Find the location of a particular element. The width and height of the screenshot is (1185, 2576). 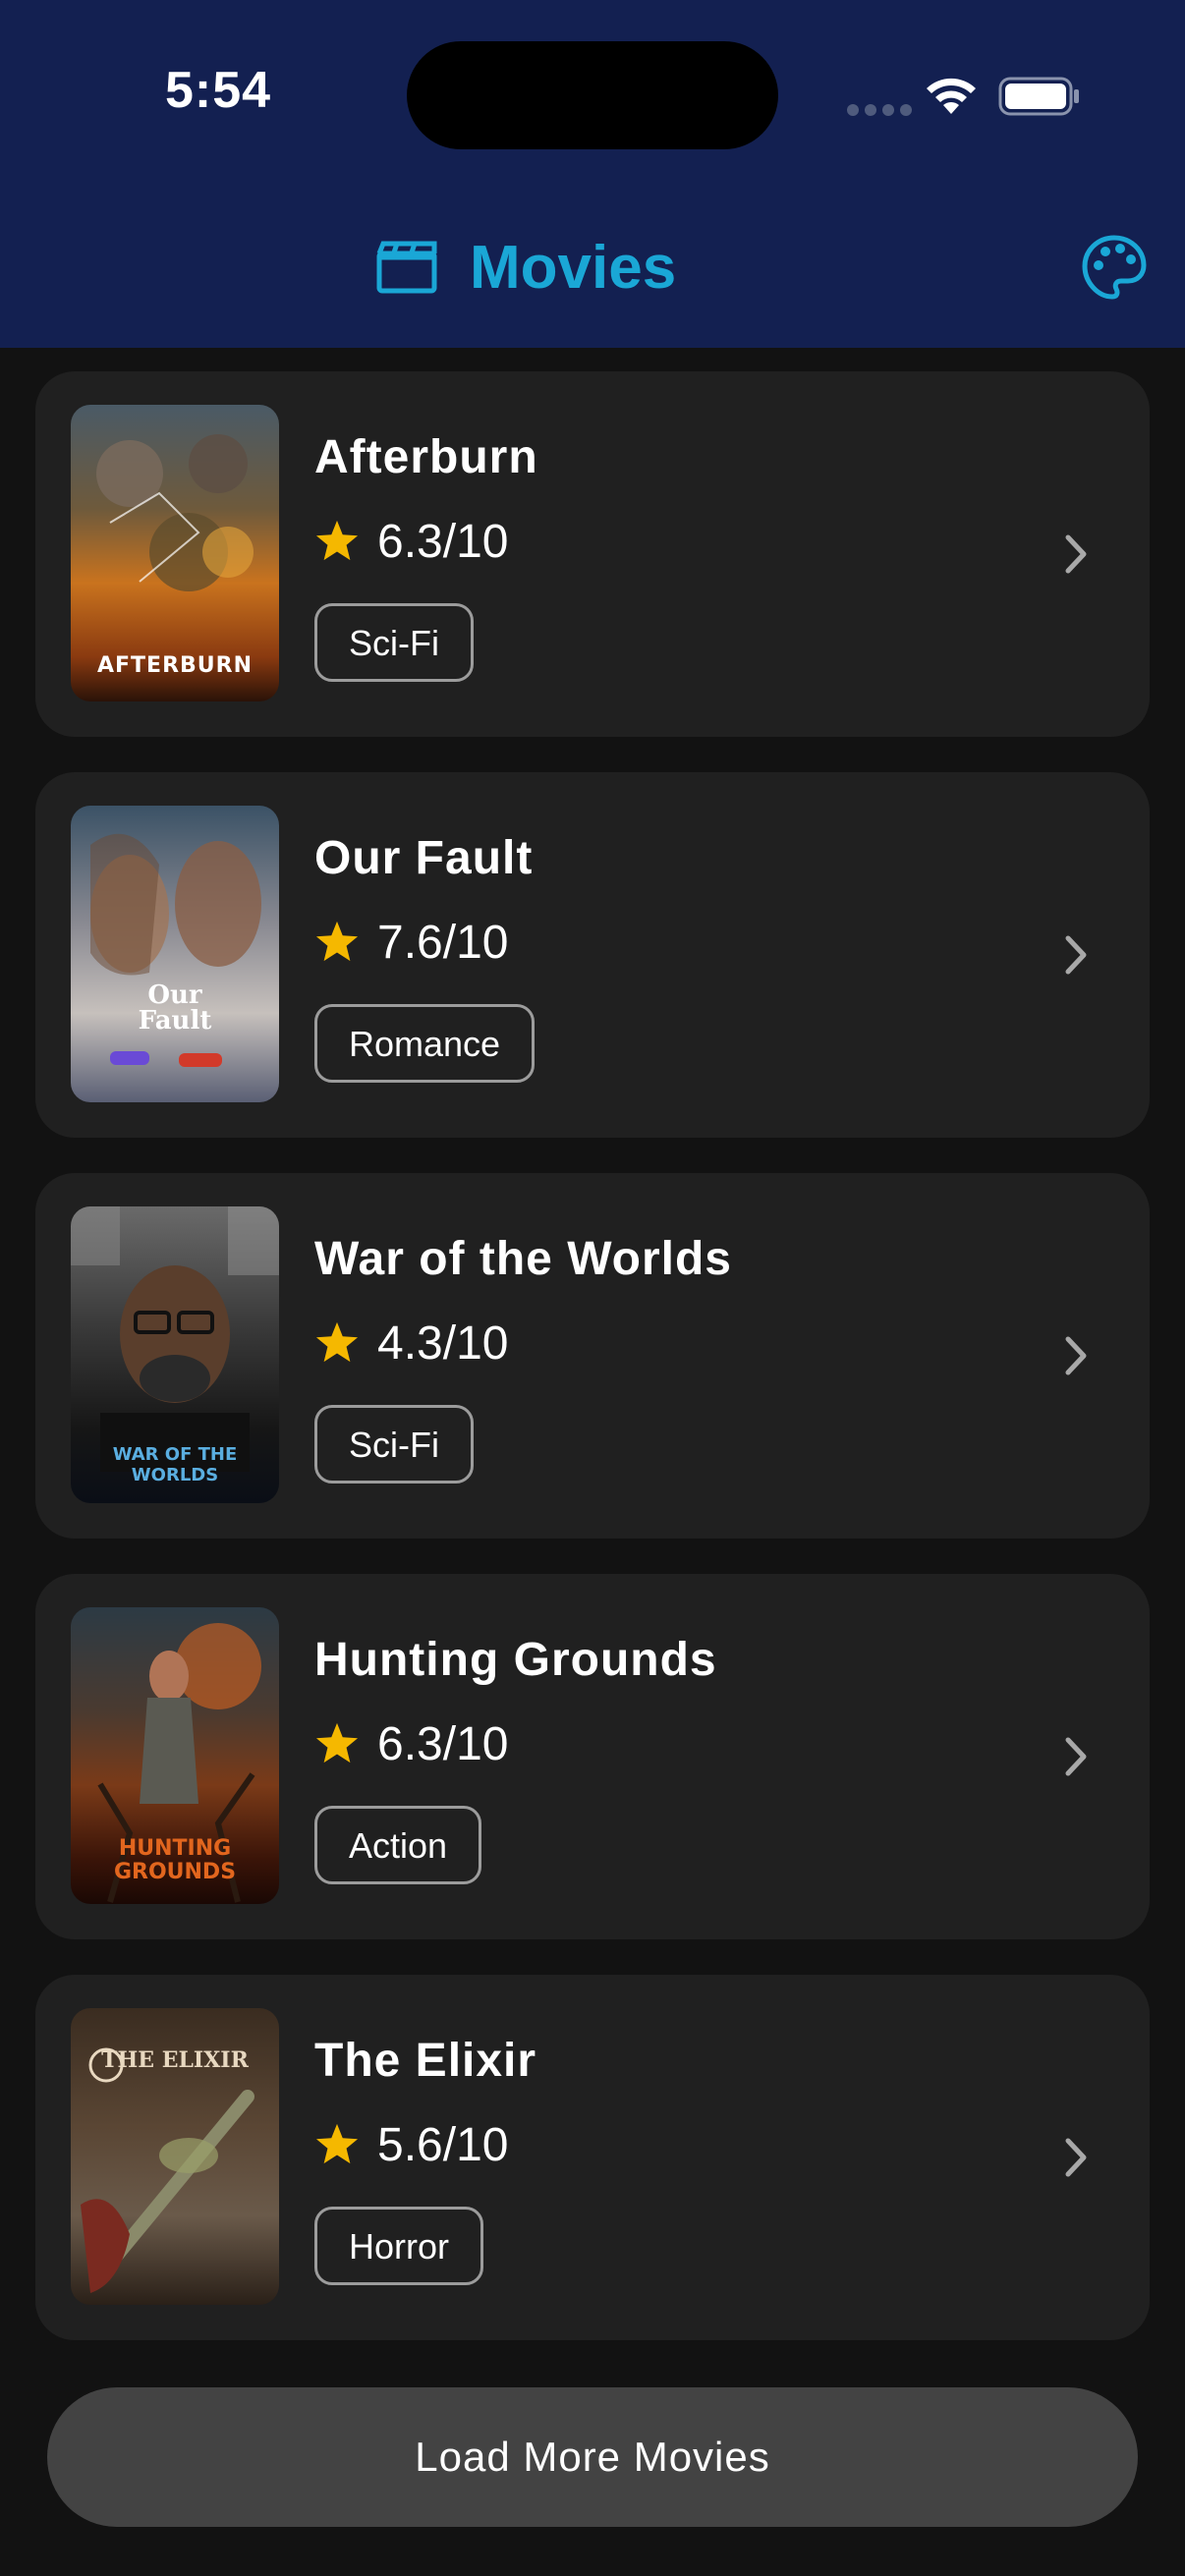

poster-art is located at coordinates (176, 950).